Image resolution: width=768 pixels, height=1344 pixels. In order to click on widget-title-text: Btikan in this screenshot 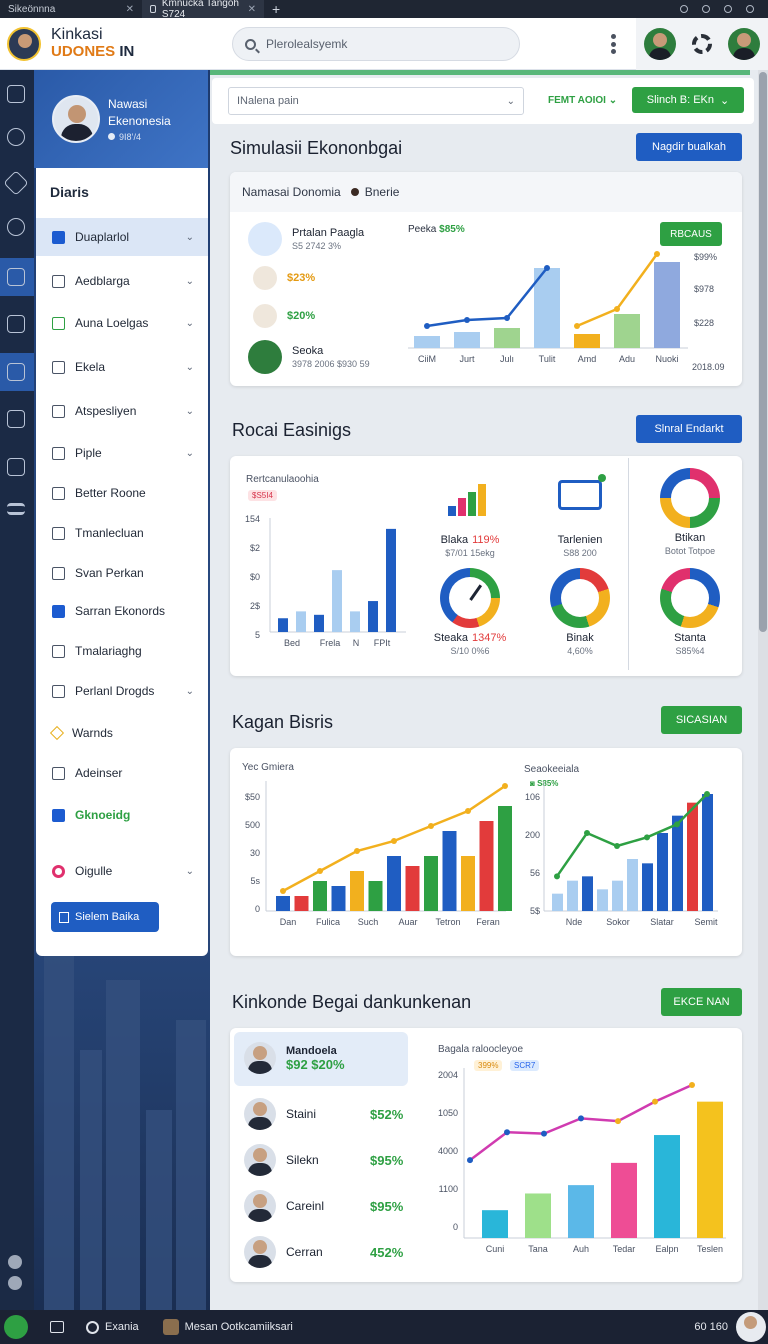, I will do `click(690, 538)`.